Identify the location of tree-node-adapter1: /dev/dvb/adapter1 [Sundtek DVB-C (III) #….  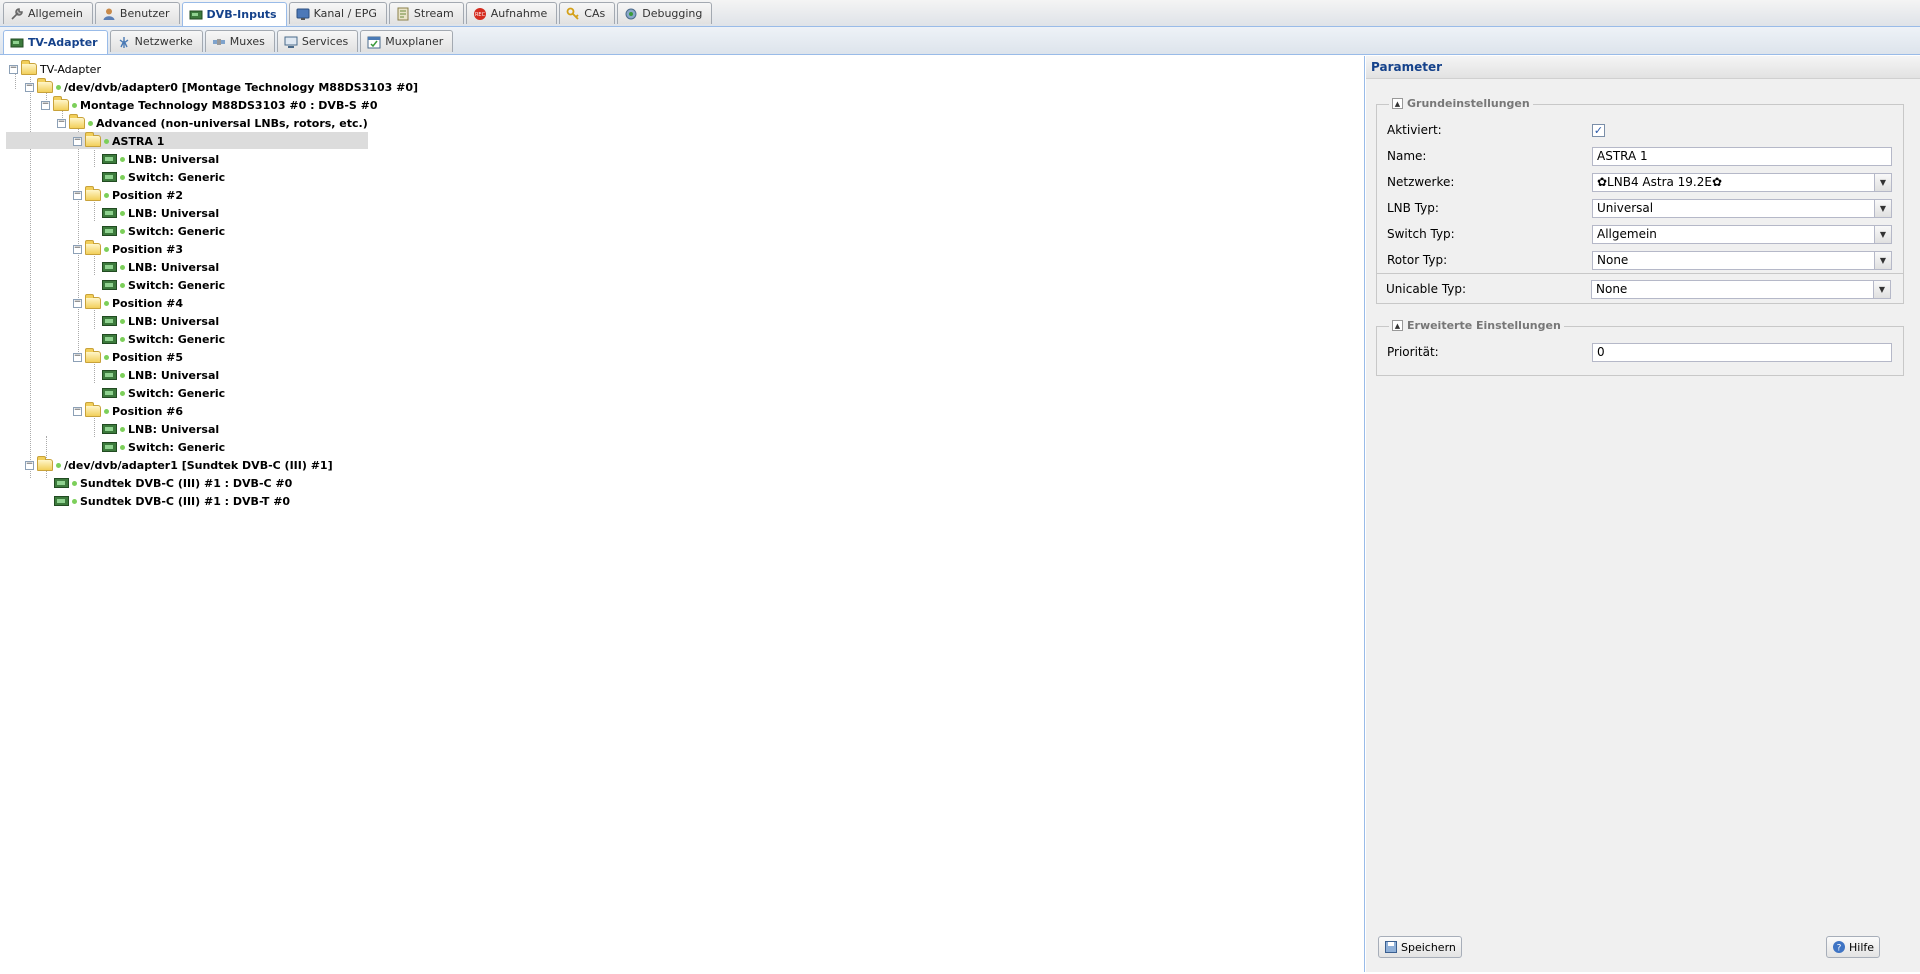
(179, 465).